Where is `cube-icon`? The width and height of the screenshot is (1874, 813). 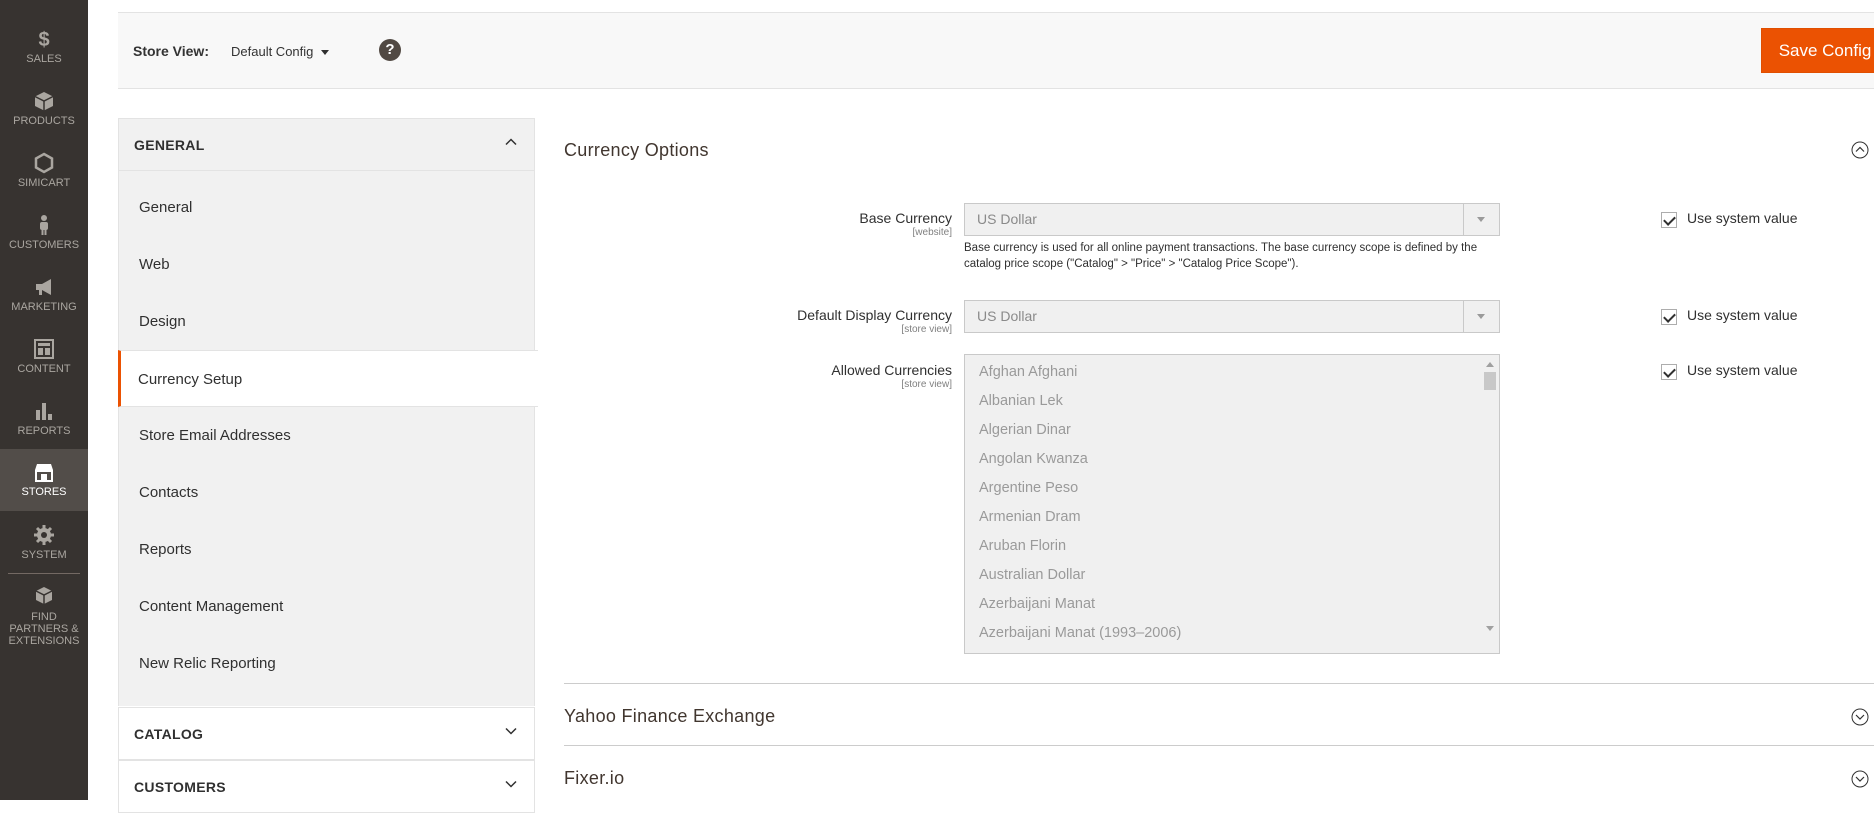
cube-icon is located at coordinates (44, 101).